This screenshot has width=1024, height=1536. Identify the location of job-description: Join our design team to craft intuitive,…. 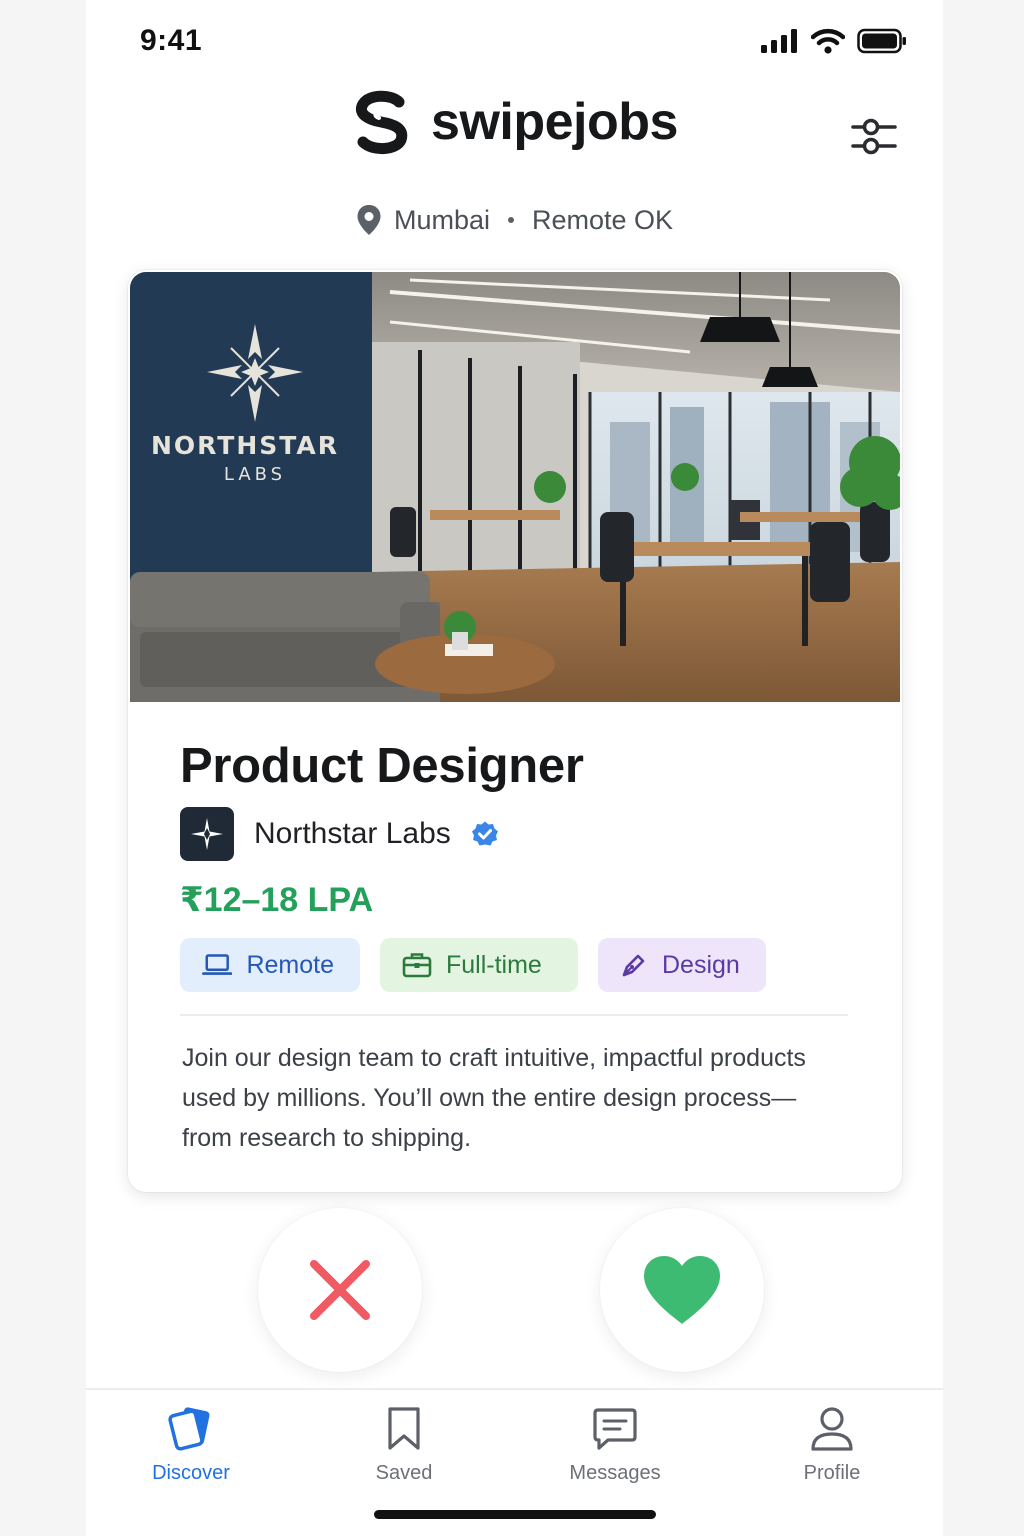
(494, 1098).